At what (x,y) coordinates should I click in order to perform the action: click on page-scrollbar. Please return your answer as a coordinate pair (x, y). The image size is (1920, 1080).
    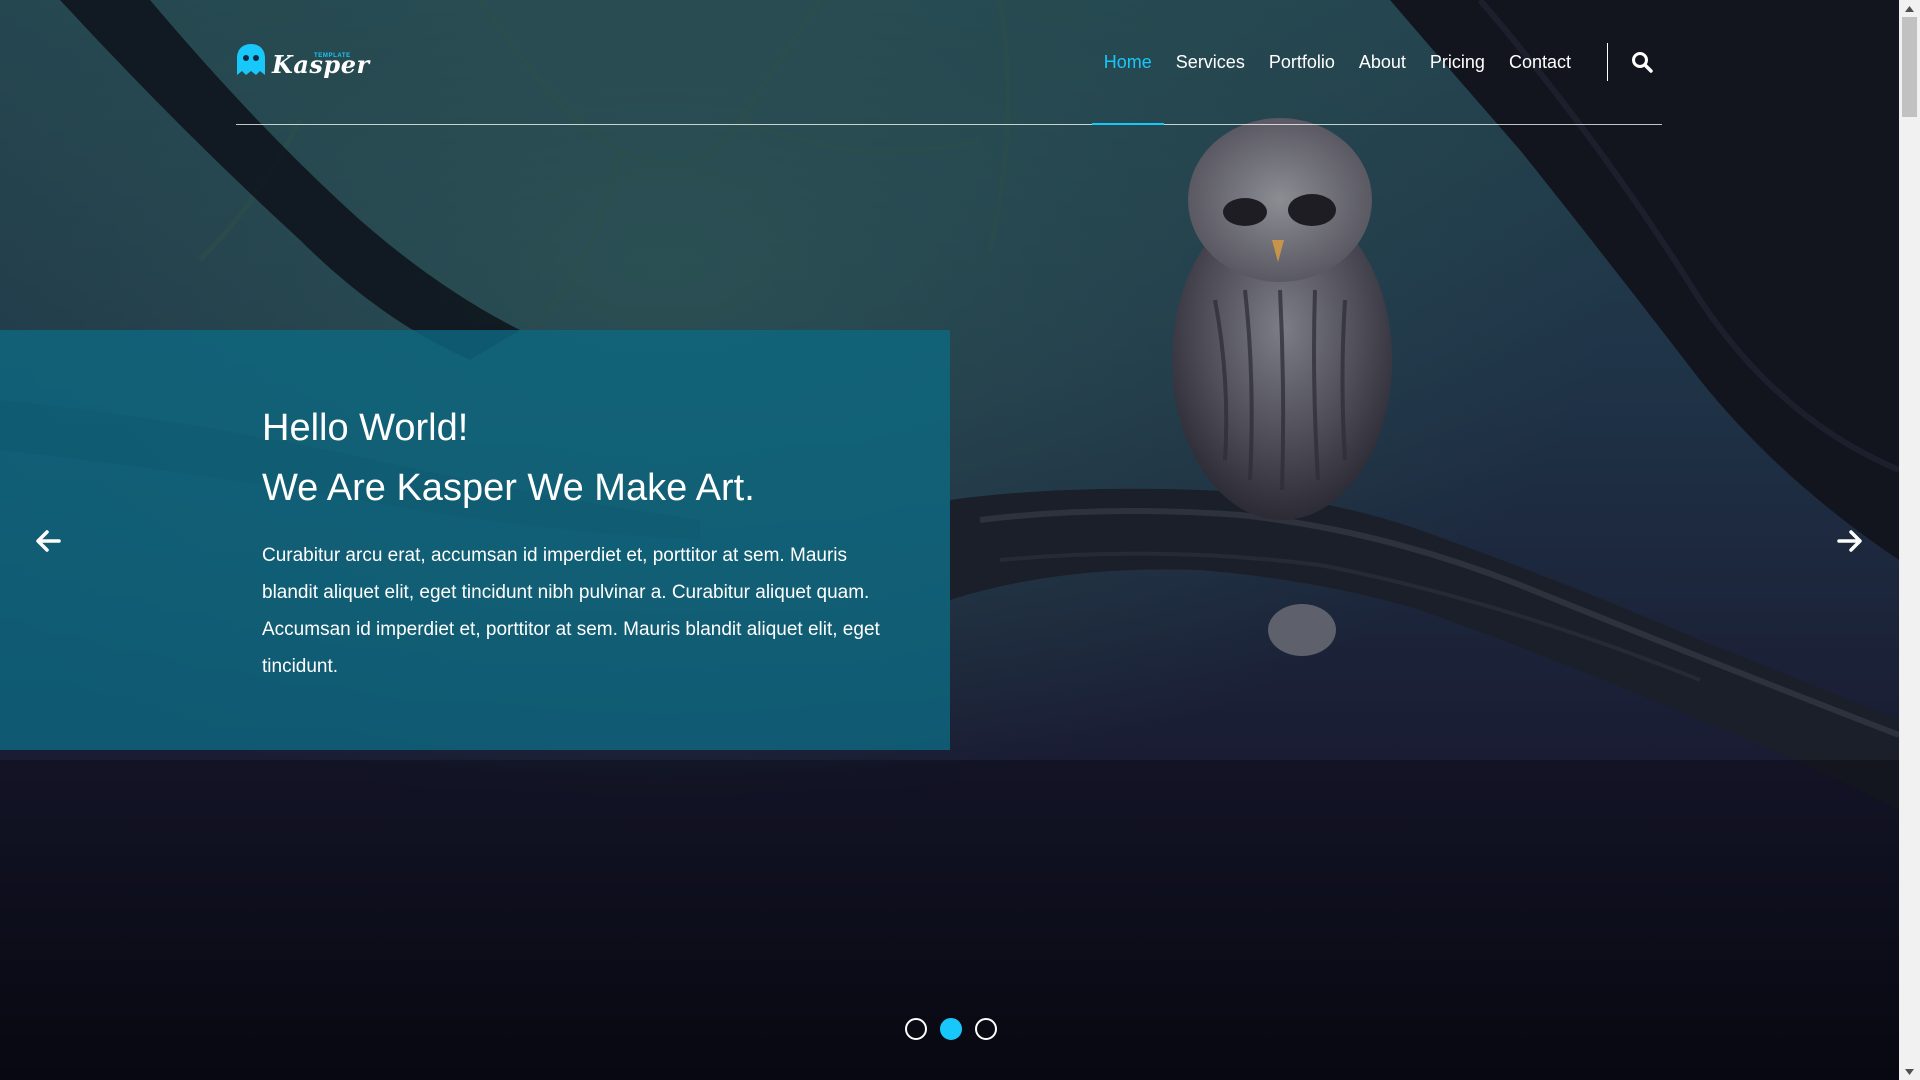
    Looking at the image, I should click on (1909, 540).